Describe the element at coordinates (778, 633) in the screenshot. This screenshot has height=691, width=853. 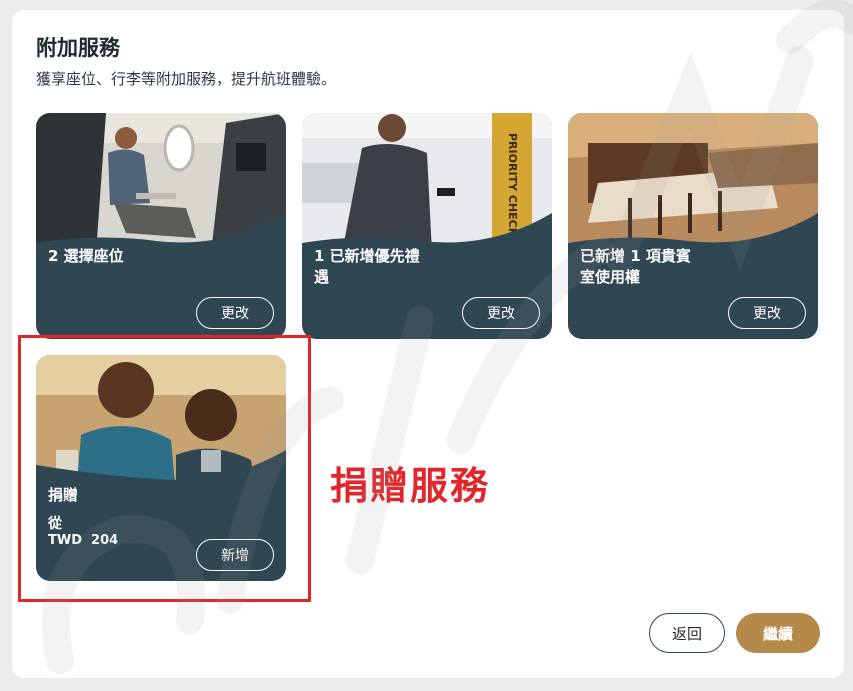
I see `continue-button: 繼續` at that location.